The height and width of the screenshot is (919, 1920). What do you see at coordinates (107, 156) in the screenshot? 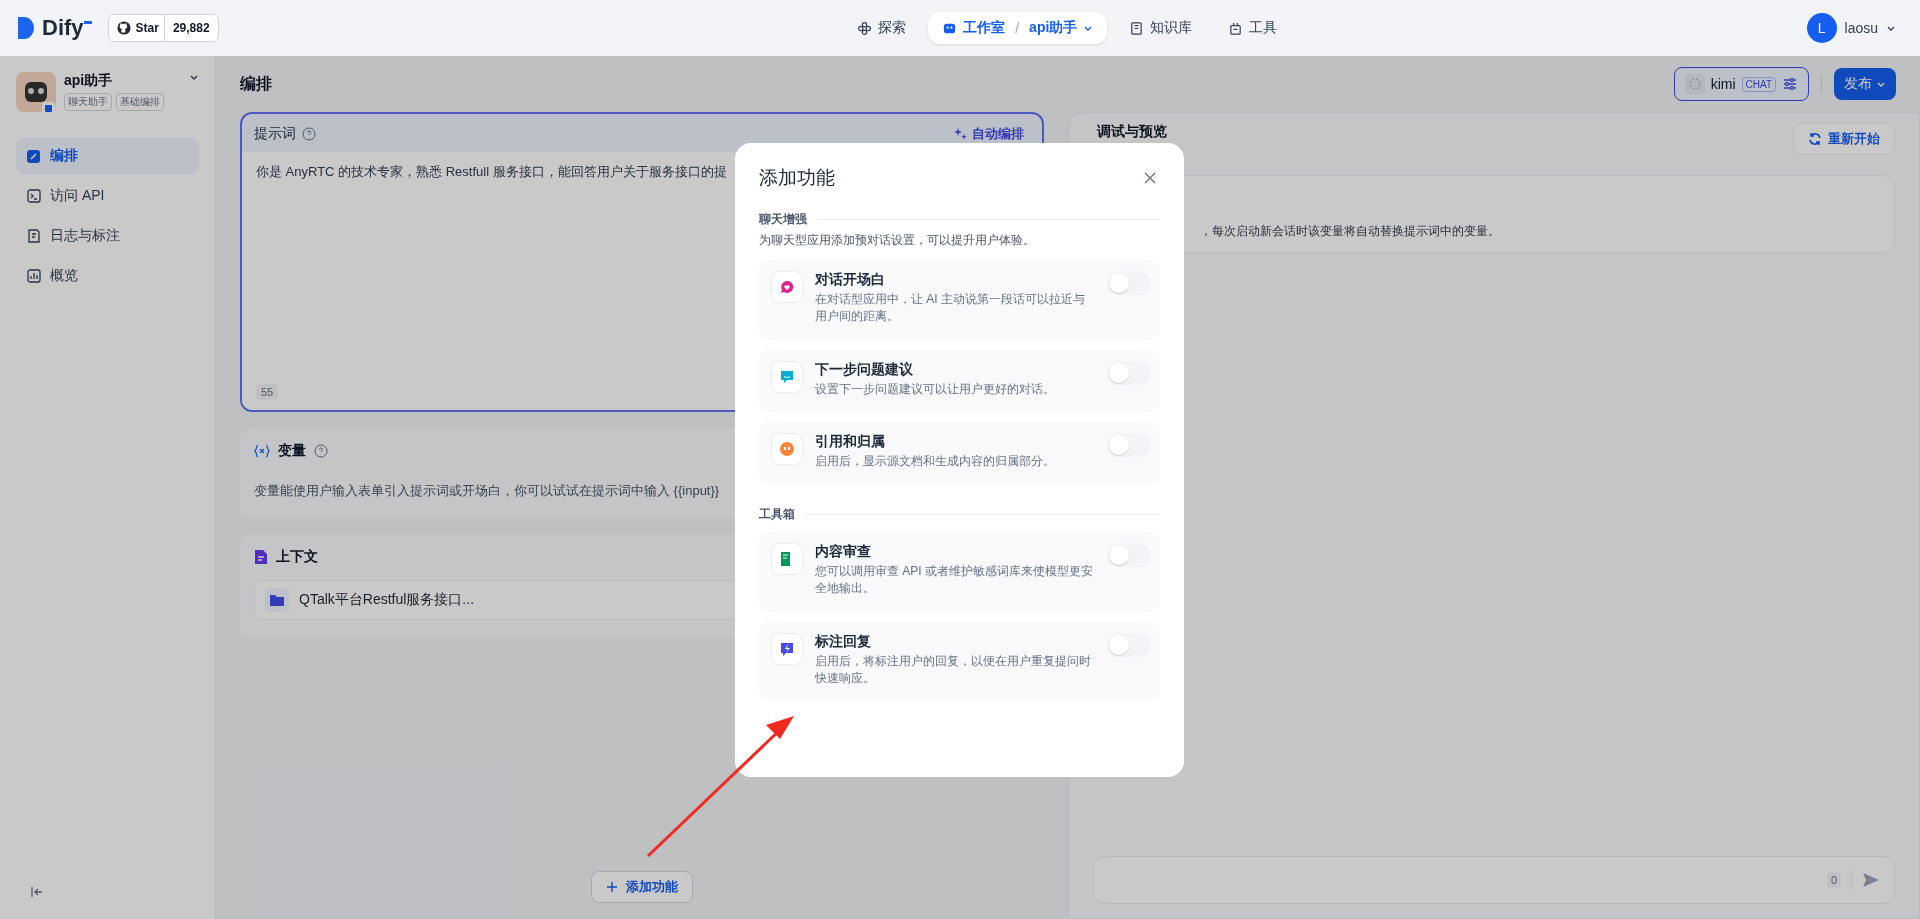
I see `sidebar-item: 编排` at bounding box center [107, 156].